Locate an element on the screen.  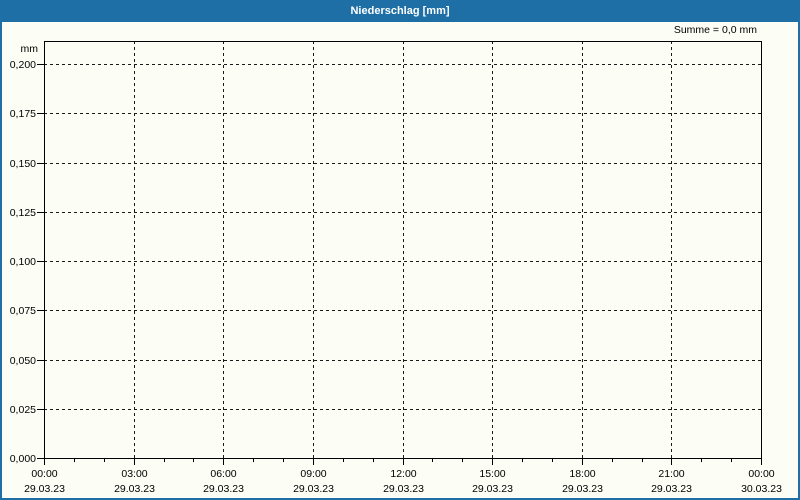
y-tick-label: 0,125 is located at coordinates (23, 213).